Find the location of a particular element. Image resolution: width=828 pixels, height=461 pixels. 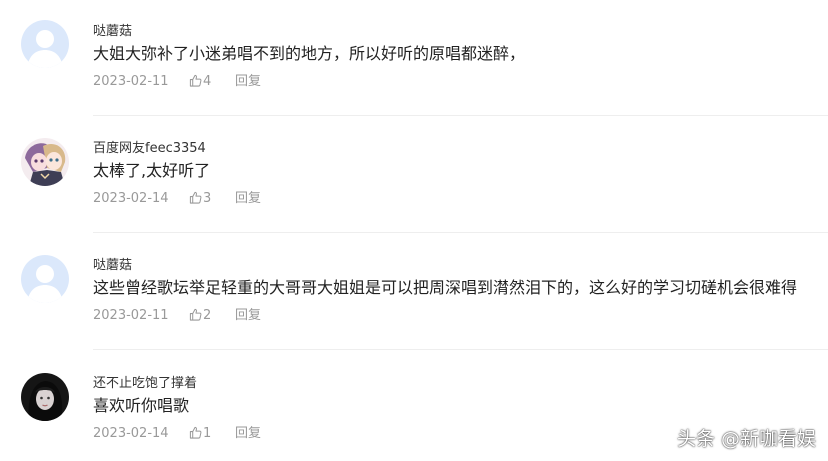

comment-meta: 2023-02-14 1 回复 is located at coordinates (177, 434).